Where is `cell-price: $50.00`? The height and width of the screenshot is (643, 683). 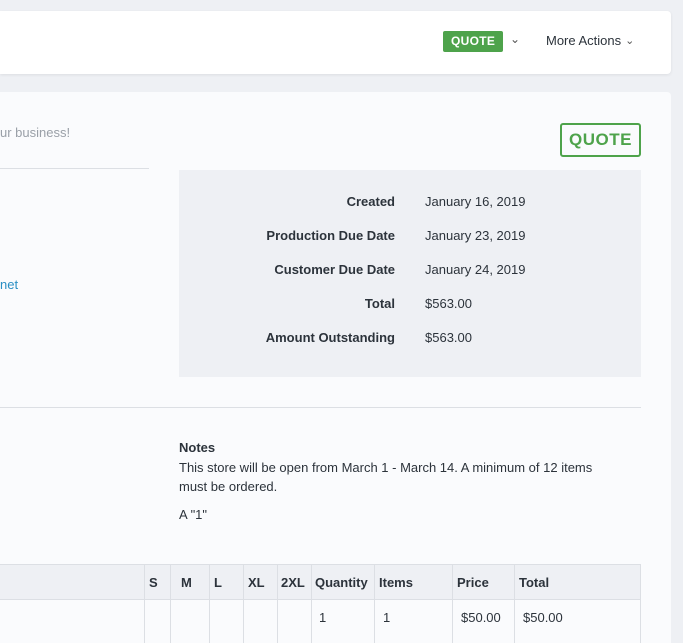 cell-price: $50.00 is located at coordinates (481, 617).